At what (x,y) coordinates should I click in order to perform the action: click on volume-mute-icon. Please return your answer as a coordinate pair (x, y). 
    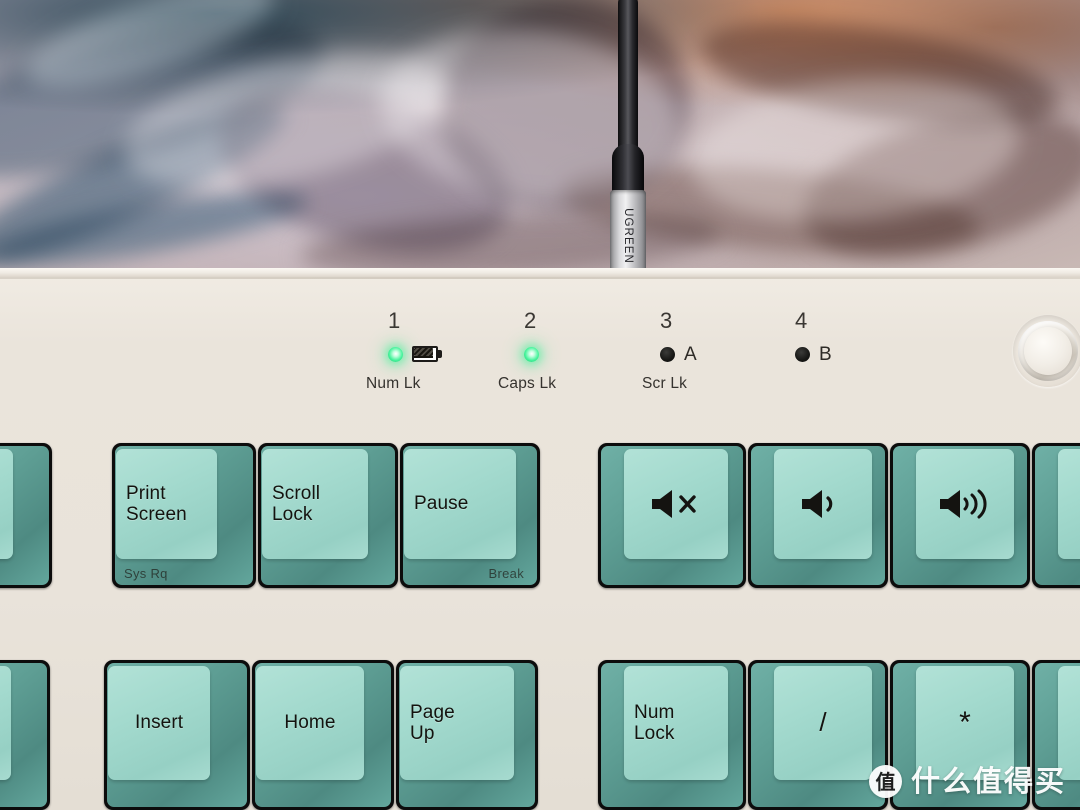
    Looking at the image, I should click on (676, 504).